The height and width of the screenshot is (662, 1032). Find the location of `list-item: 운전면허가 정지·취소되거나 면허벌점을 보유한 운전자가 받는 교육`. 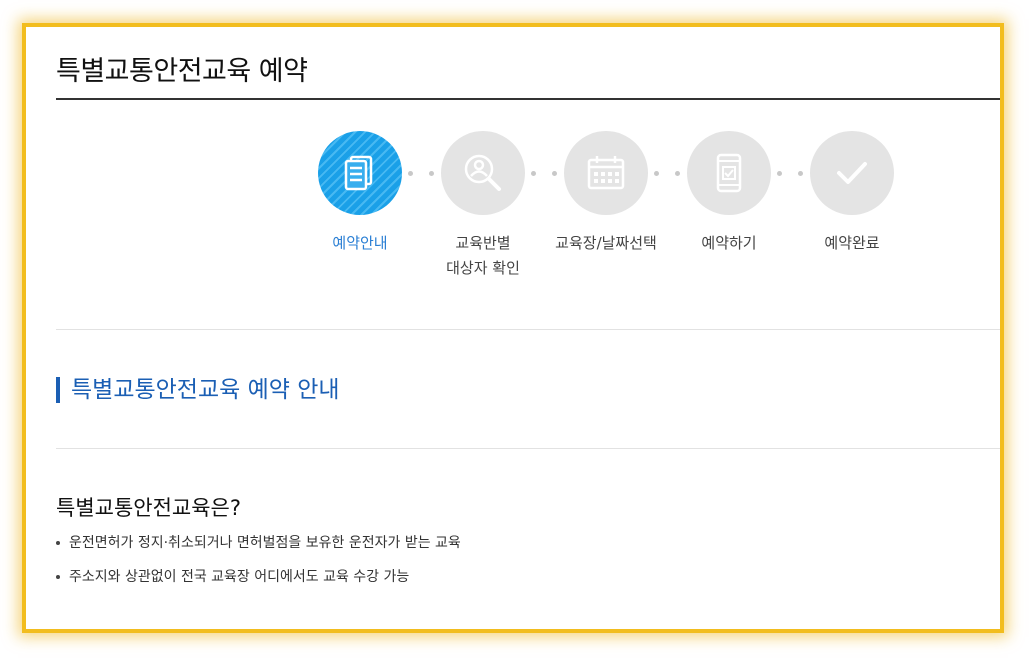

list-item: 운전면허가 정지·취소되거나 면허벌점을 보유한 운전자가 받는 교육 is located at coordinates (258, 543).